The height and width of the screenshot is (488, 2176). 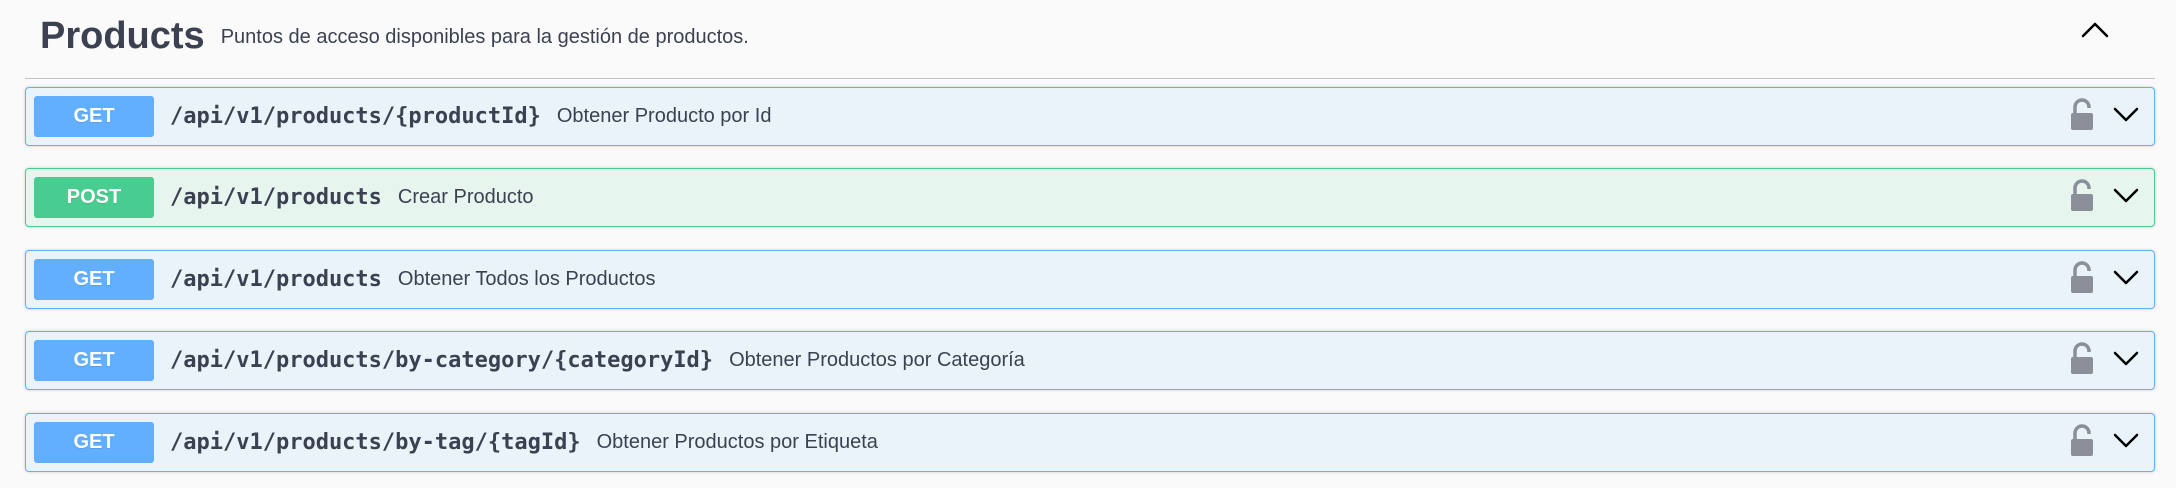 What do you see at coordinates (375, 442) in the screenshot?
I see `operation-path: /api/v1/products/by-tag/{tagId}` at bounding box center [375, 442].